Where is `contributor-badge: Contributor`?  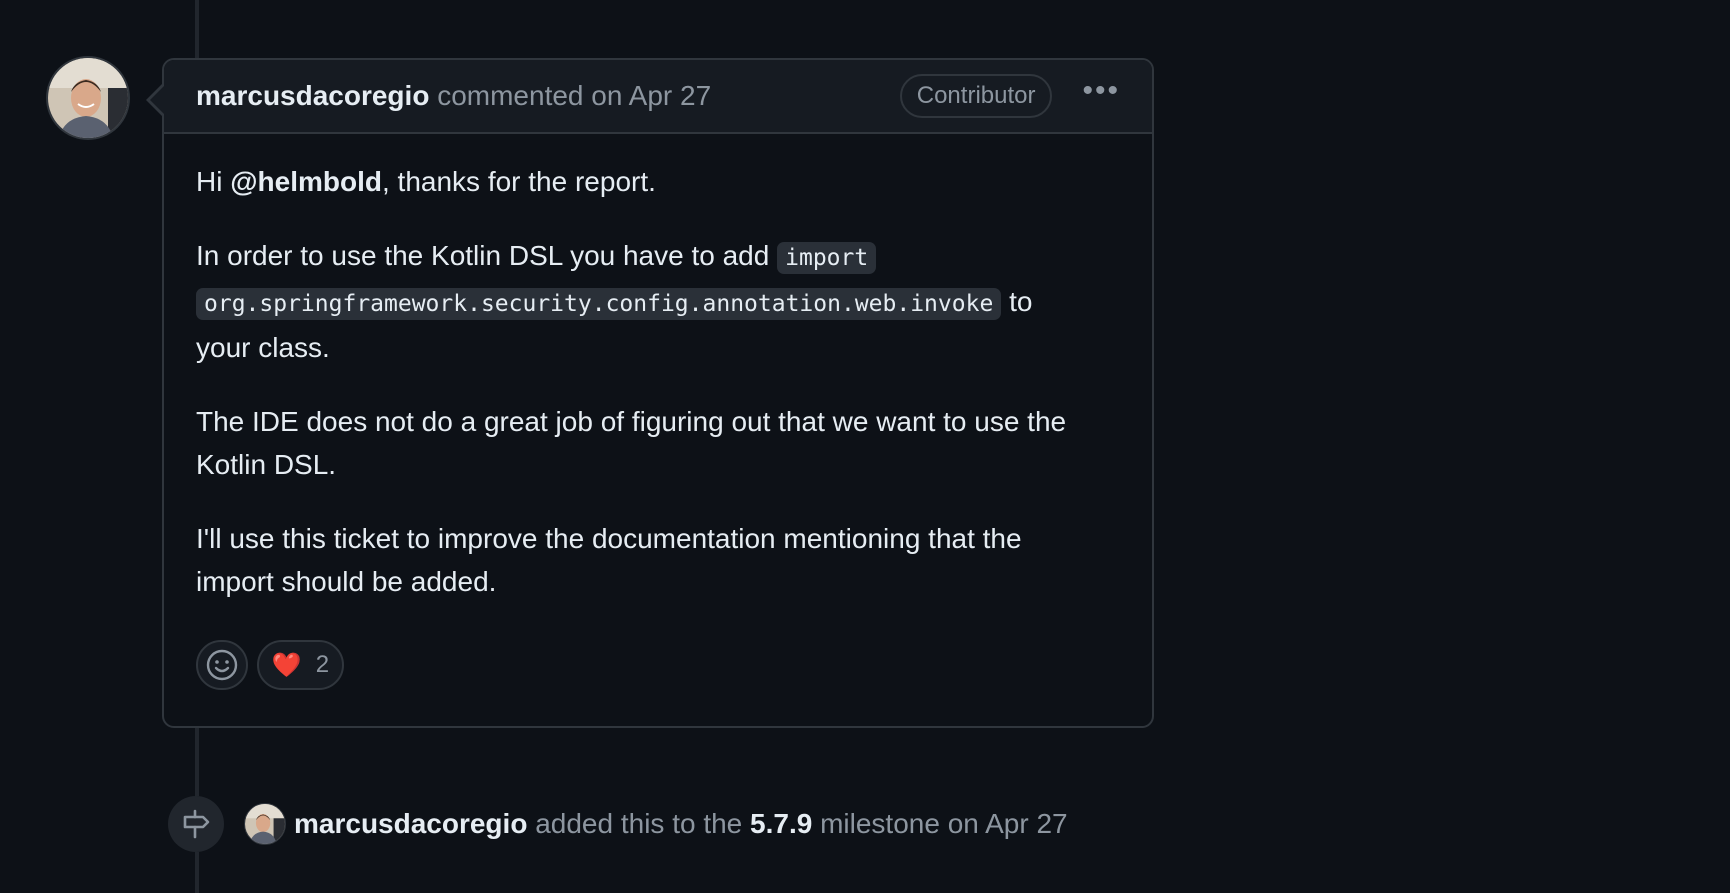 contributor-badge: Contributor is located at coordinates (976, 96).